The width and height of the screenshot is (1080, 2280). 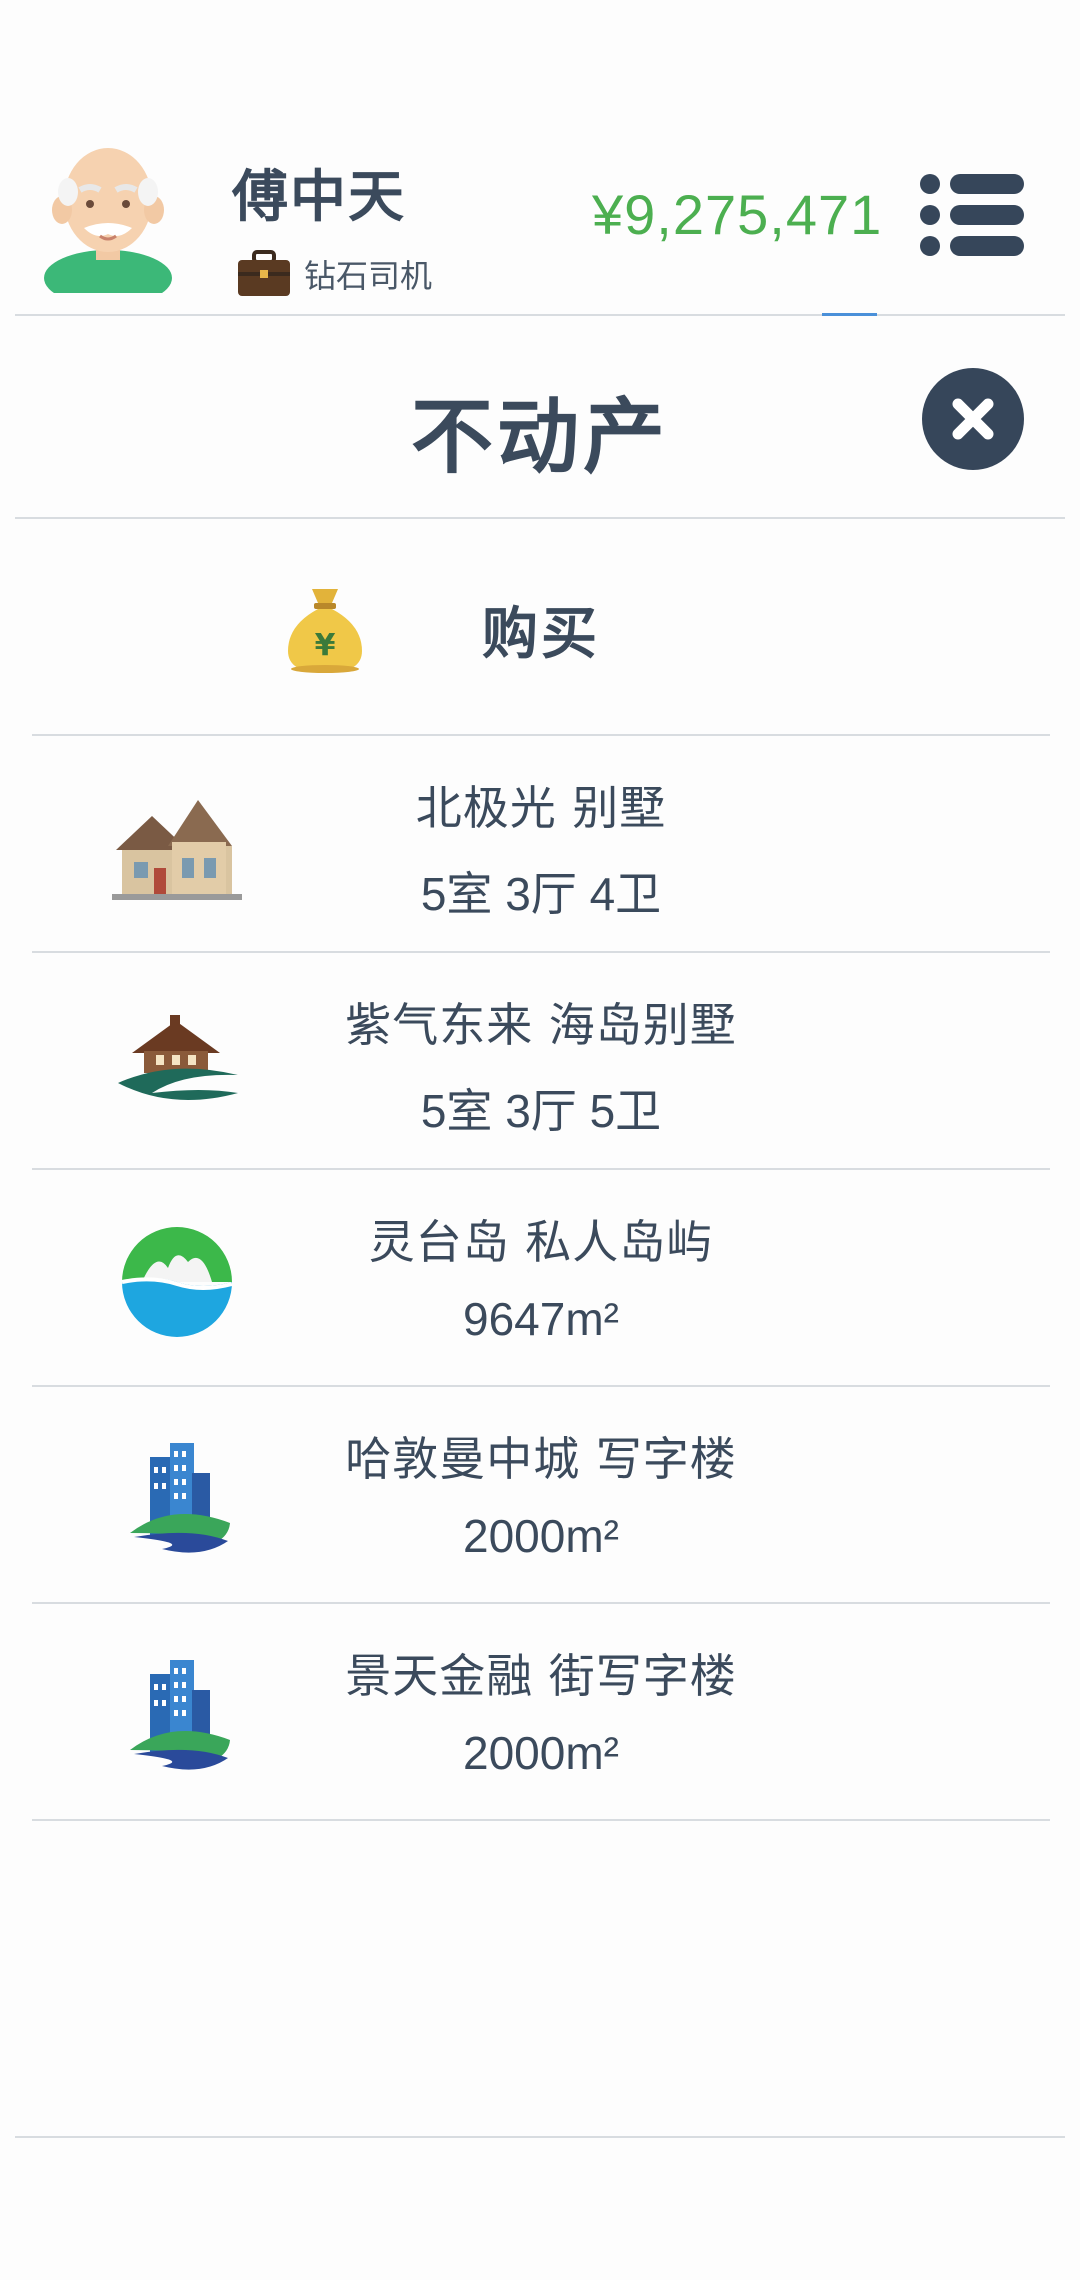 What do you see at coordinates (737, 214) in the screenshot?
I see `balance-amount: ¥9,275,471` at bounding box center [737, 214].